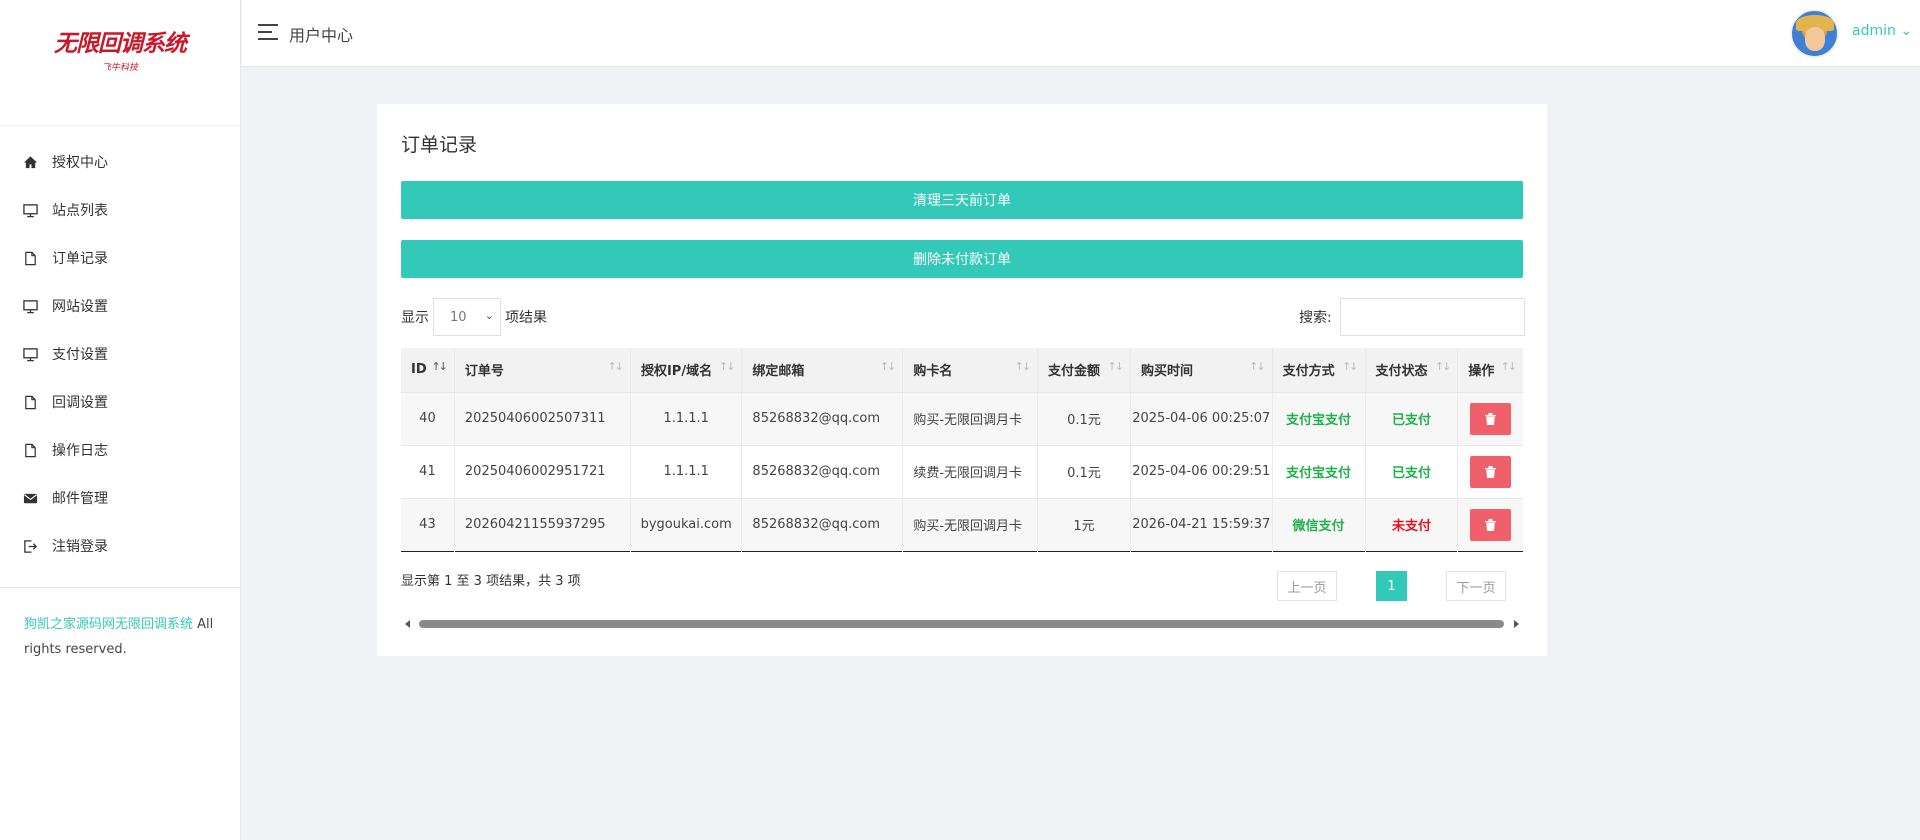 Image resolution: width=1920 pixels, height=840 pixels. I want to click on scroll-left-icon, so click(407, 624).